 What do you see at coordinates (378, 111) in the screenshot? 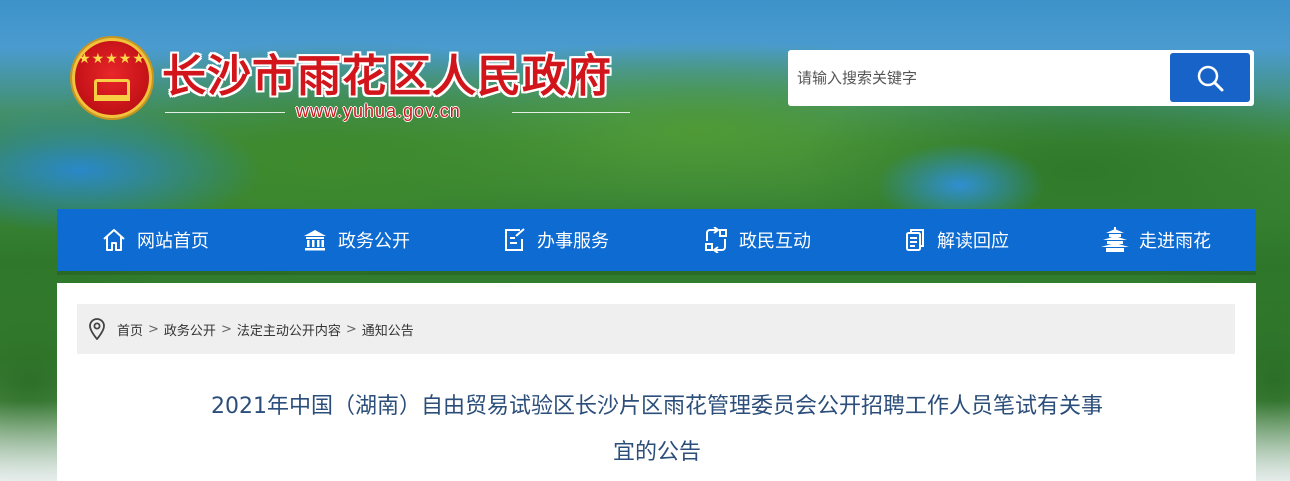
I see `site-url: www.yuhua.gov.cn` at bounding box center [378, 111].